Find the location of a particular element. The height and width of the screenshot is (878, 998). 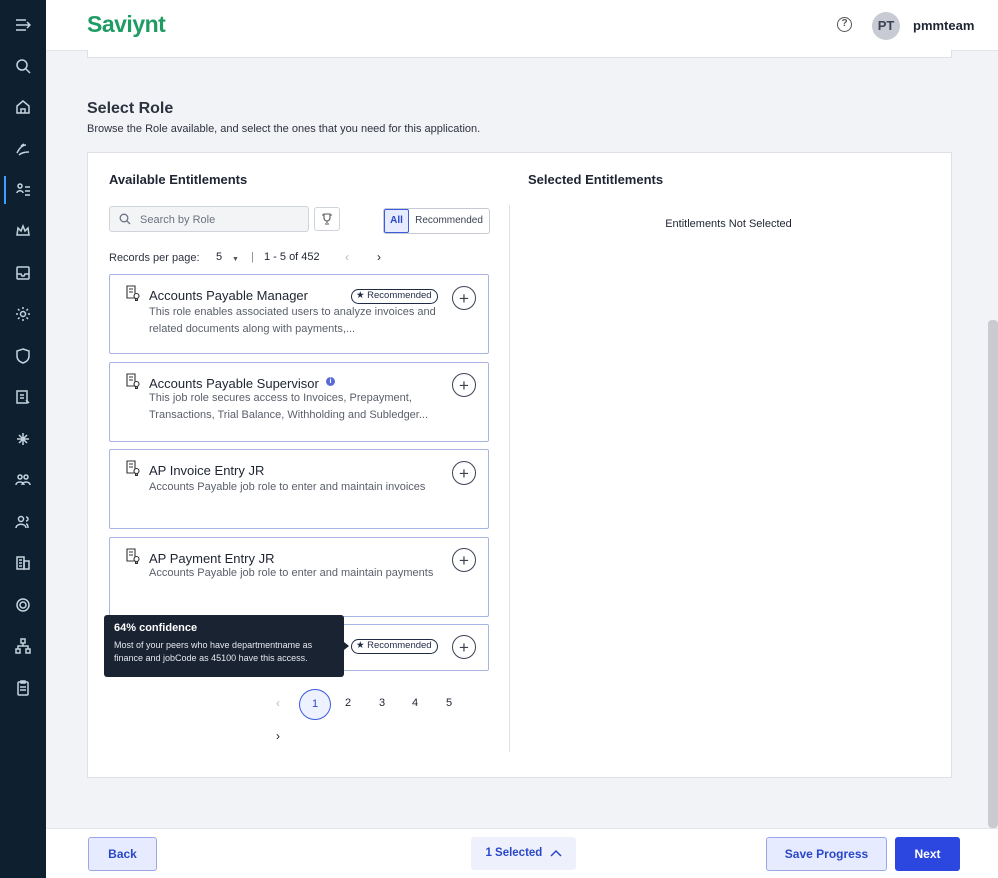

previous-section-card is located at coordinates (519, 54).